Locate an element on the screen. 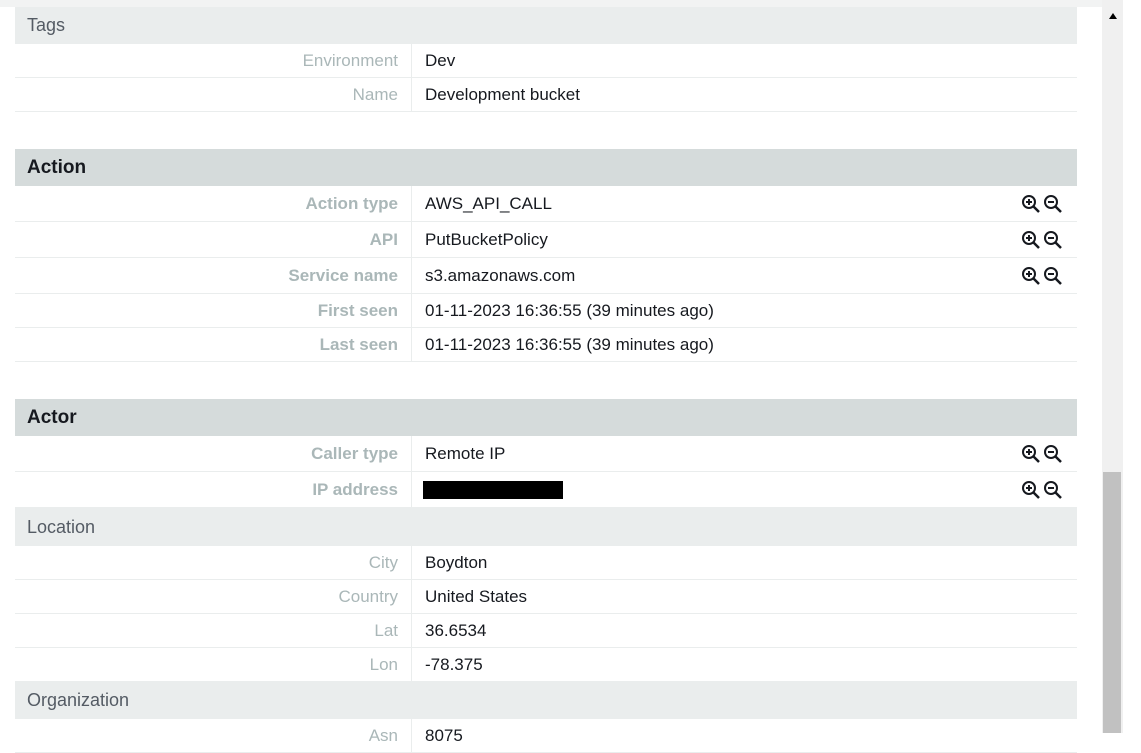  actor-row-caller-type: Caller type Remote IP is located at coordinates (546, 454).